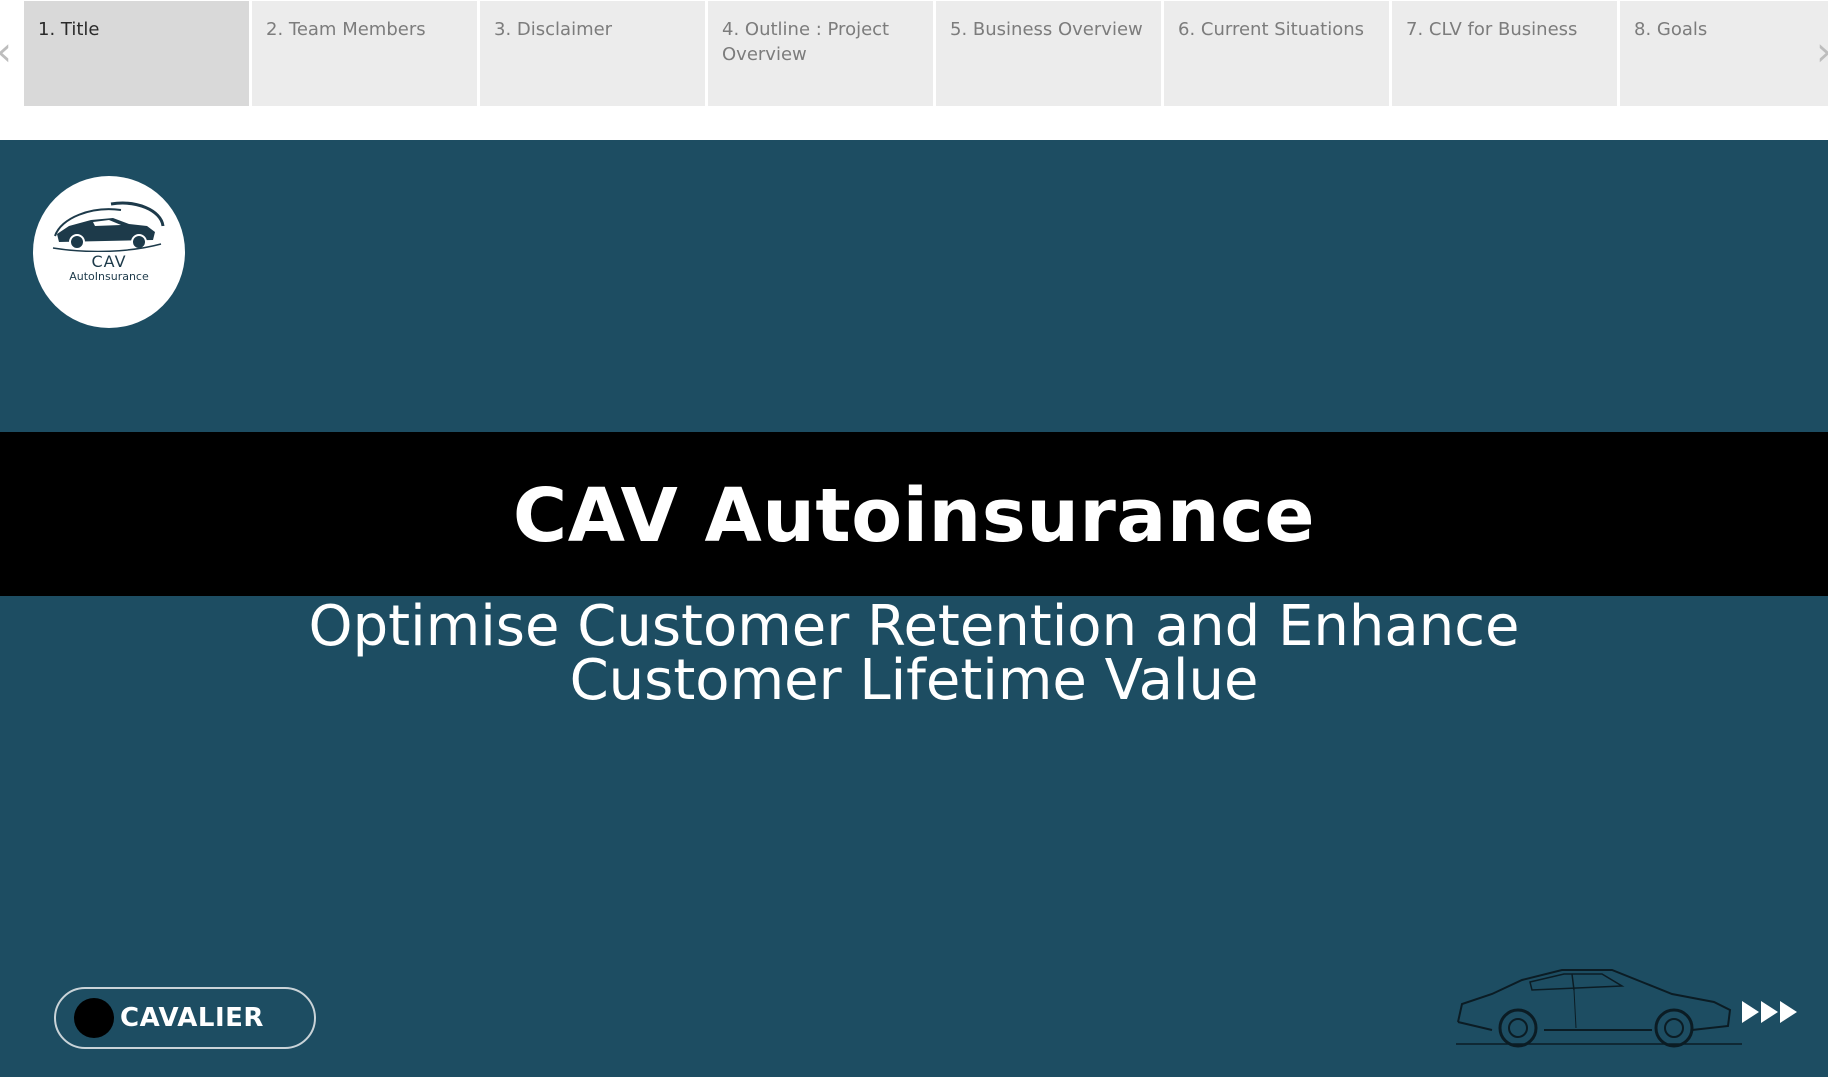 The image size is (1828, 1077). I want to click on storypoint-disclaimer: 3. Disclaimer, so click(592, 53).